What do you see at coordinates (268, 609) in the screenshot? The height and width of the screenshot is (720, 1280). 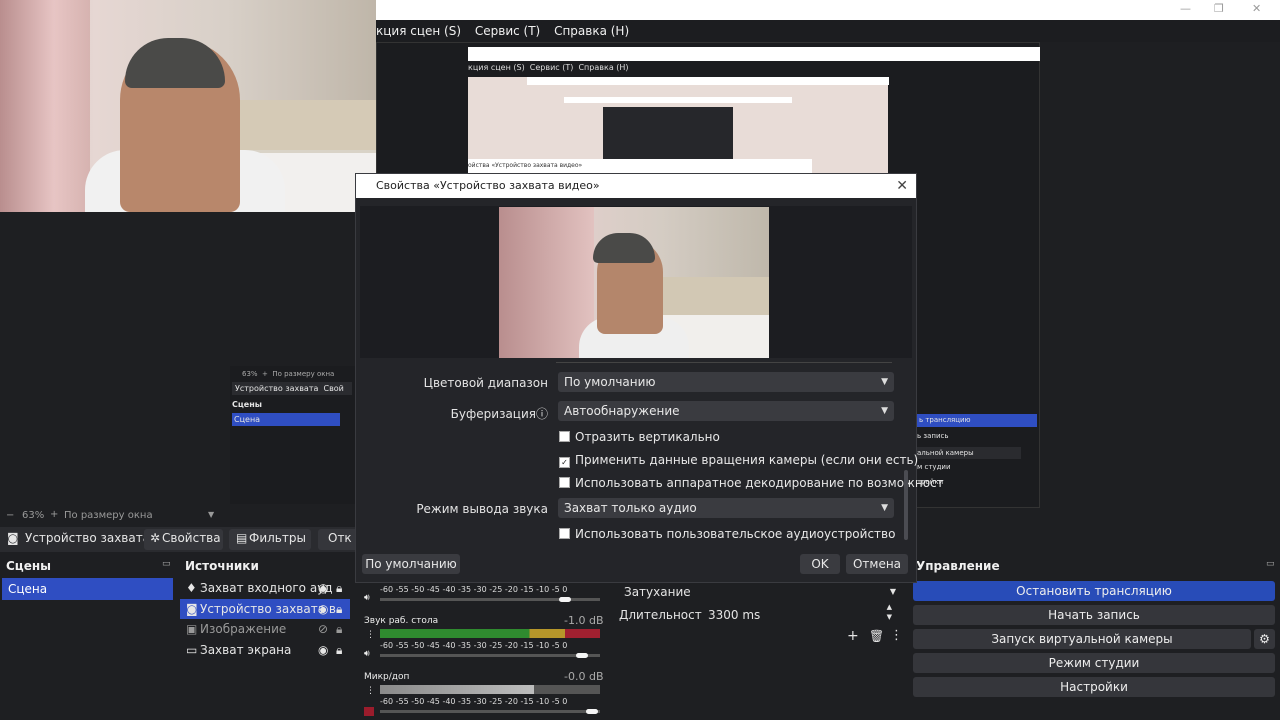 I see `source-label-1: Устройство захвата в` at bounding box center [268, 609].